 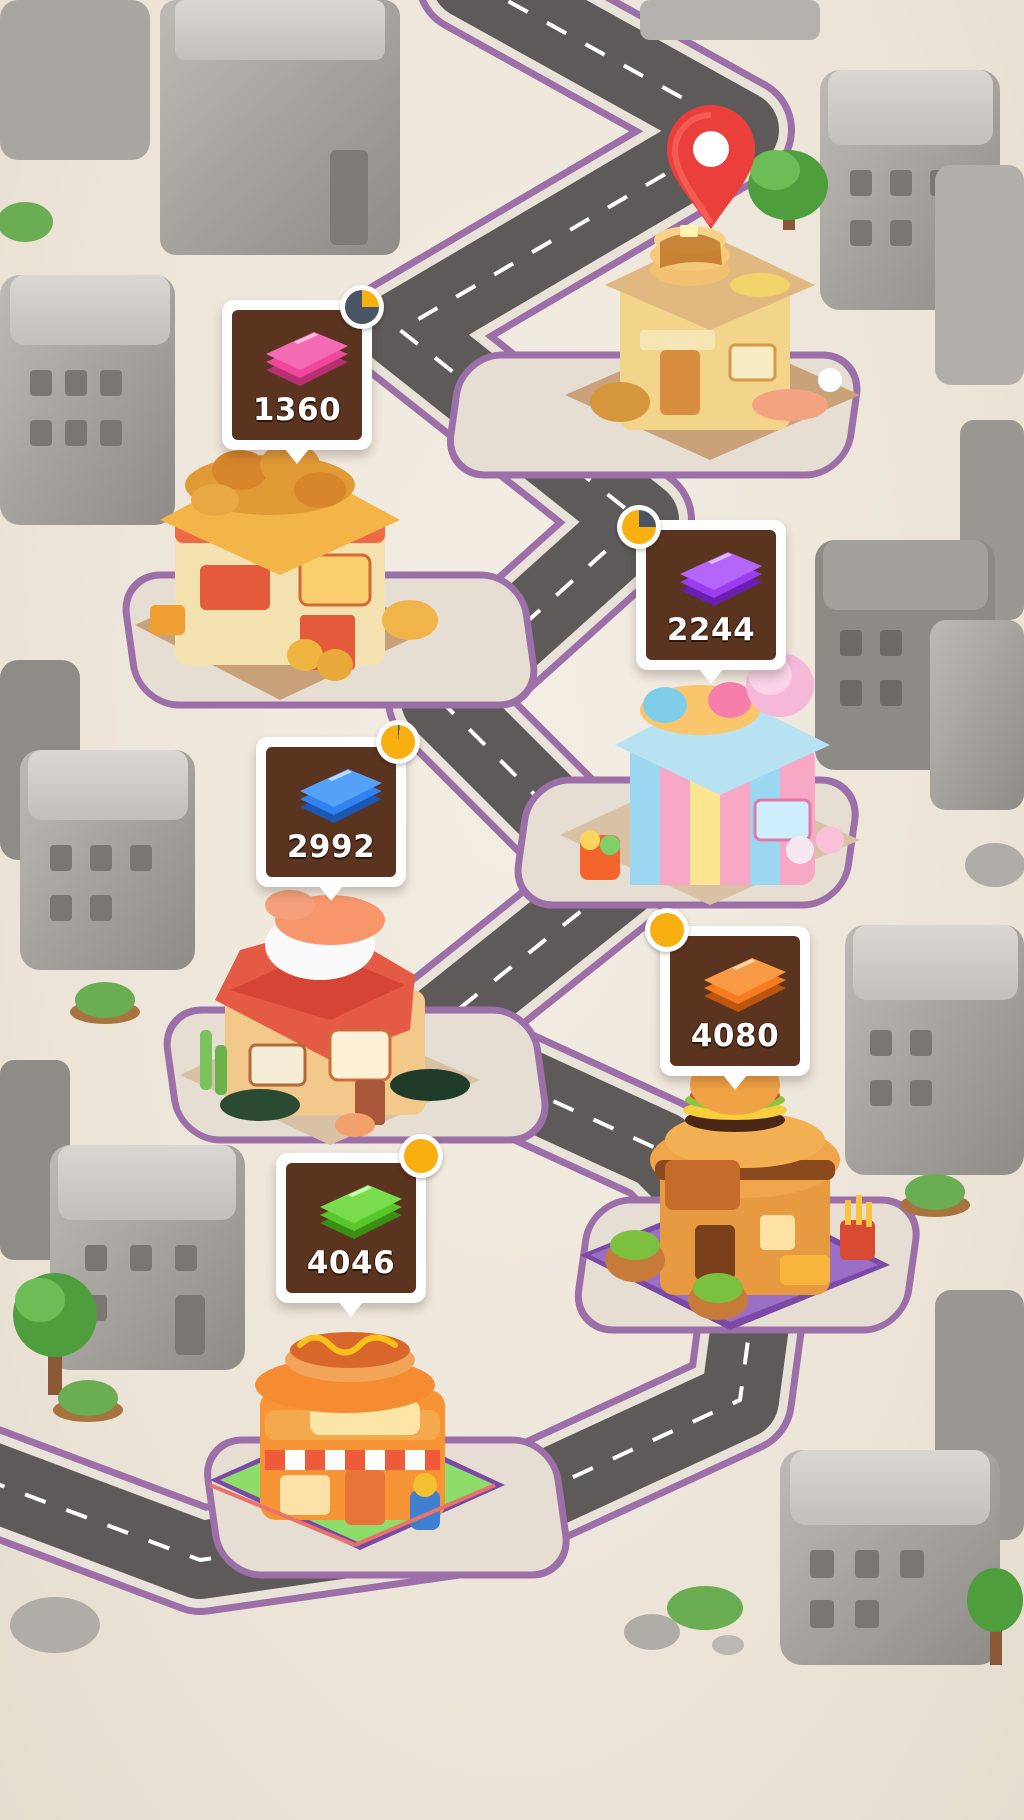 What do you see at coordinates (341, 796) in the screenshot?
I see `cash-stack-blue-icon` at bounding box center [341, 796].